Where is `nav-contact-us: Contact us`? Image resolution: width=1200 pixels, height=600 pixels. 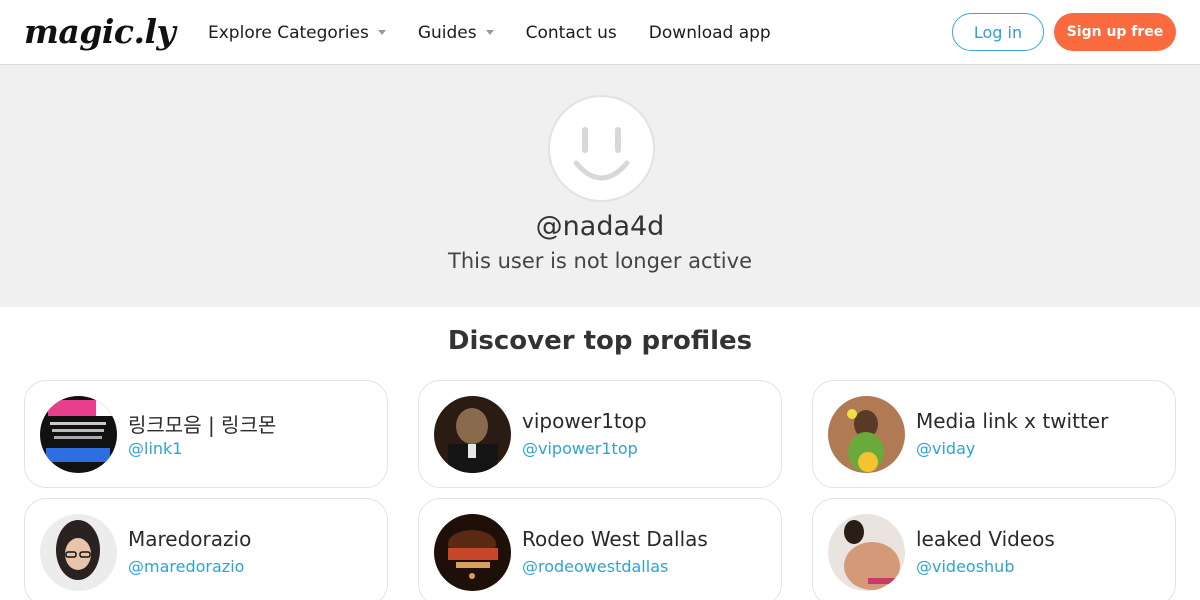
nav-contact-us: Contact us is located at coordinates (571, 33).